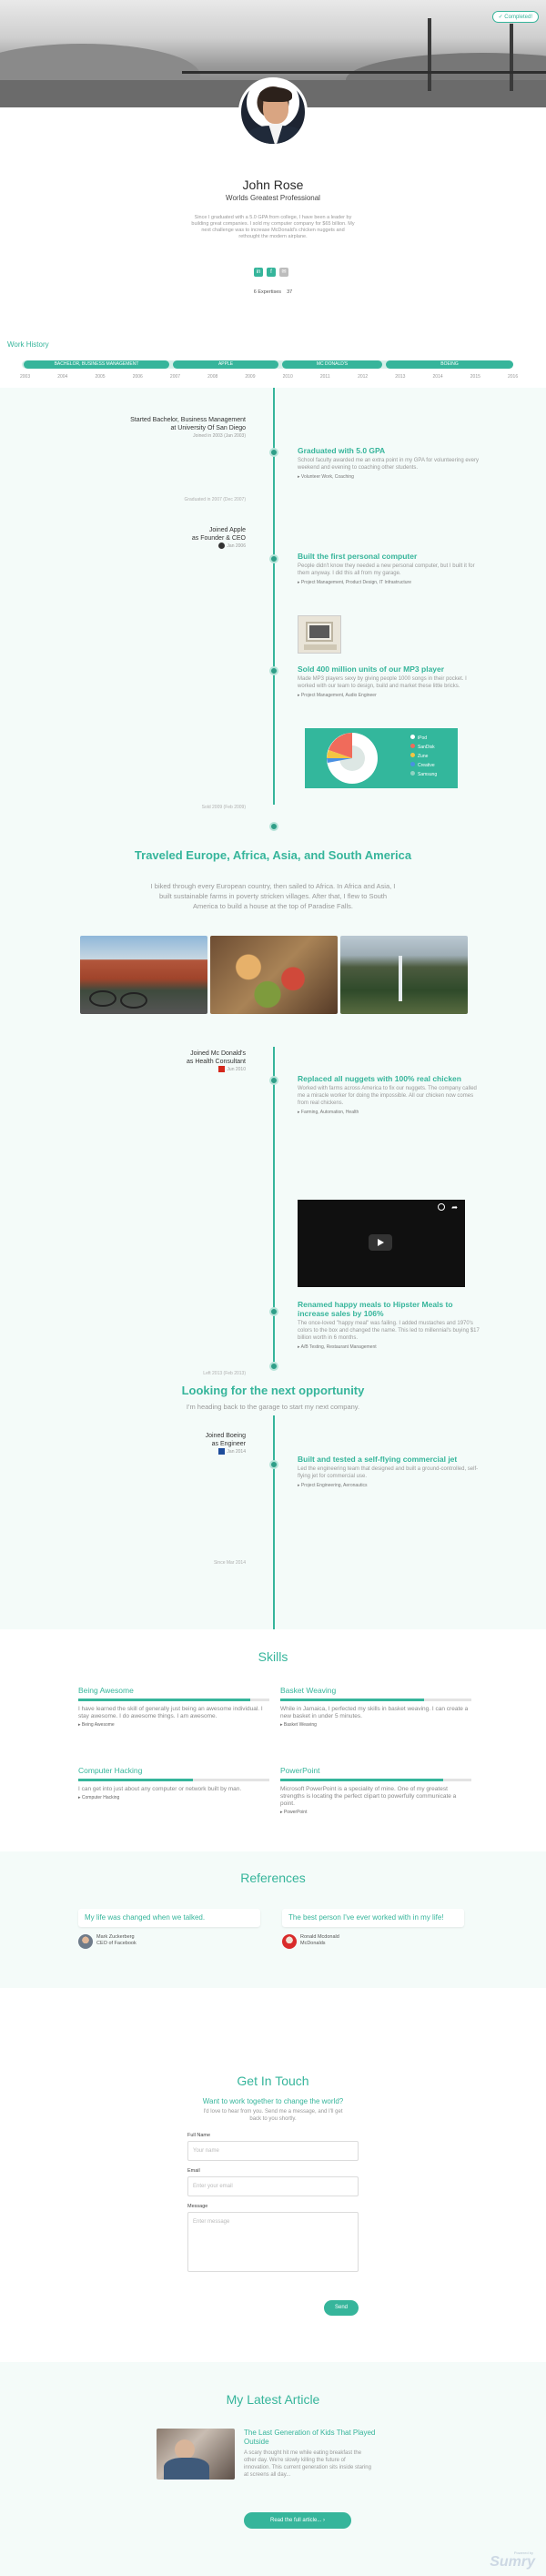 This screenshot has height=2576, width=546. I want to click on job-company: Joined Boeing, so click(226, 1436).